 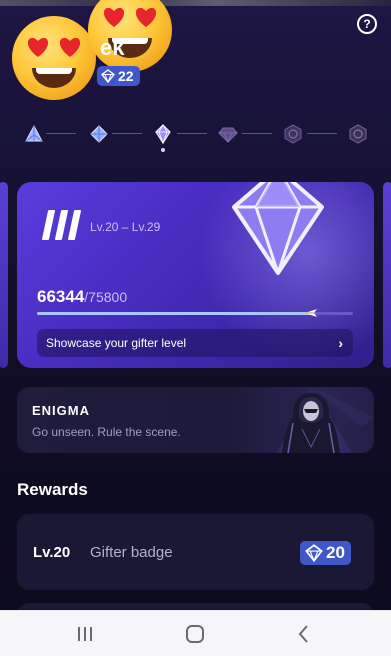 I want to click on dark-gem-icon, so click(x=228, y=134).